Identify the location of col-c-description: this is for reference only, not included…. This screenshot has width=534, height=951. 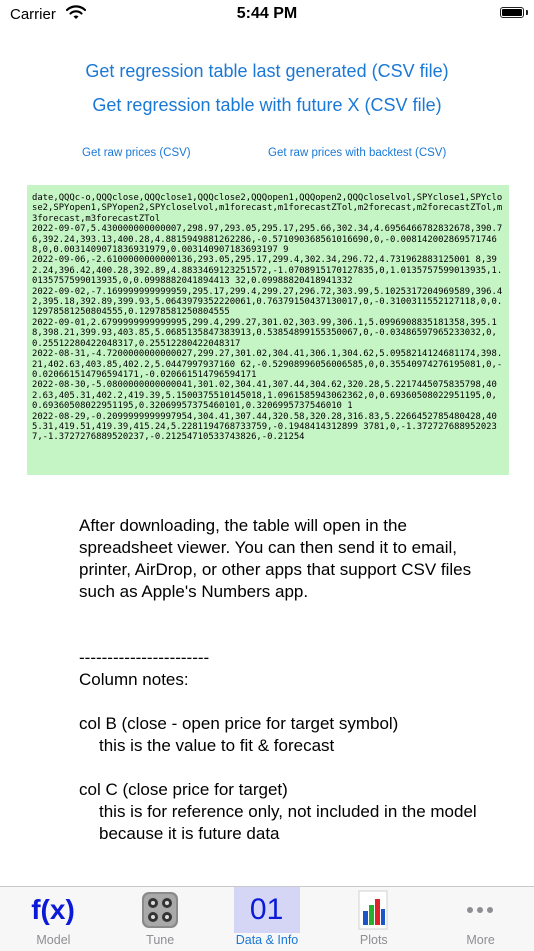
(288, 822).